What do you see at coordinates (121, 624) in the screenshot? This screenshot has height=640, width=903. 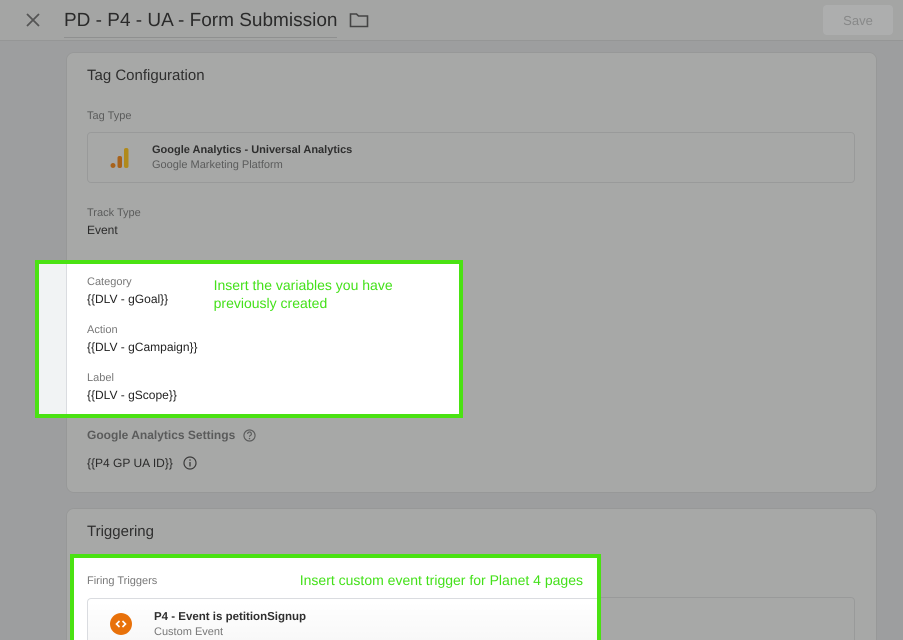 I see `code-icon` at bounding box center [121, 624].